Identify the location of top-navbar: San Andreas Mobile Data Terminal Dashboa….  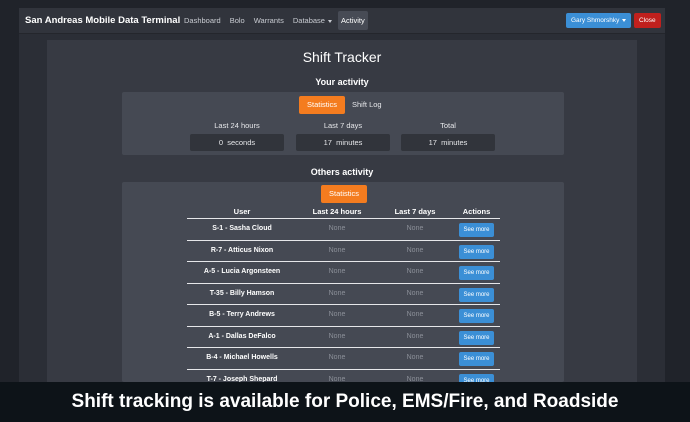
(342, 21).